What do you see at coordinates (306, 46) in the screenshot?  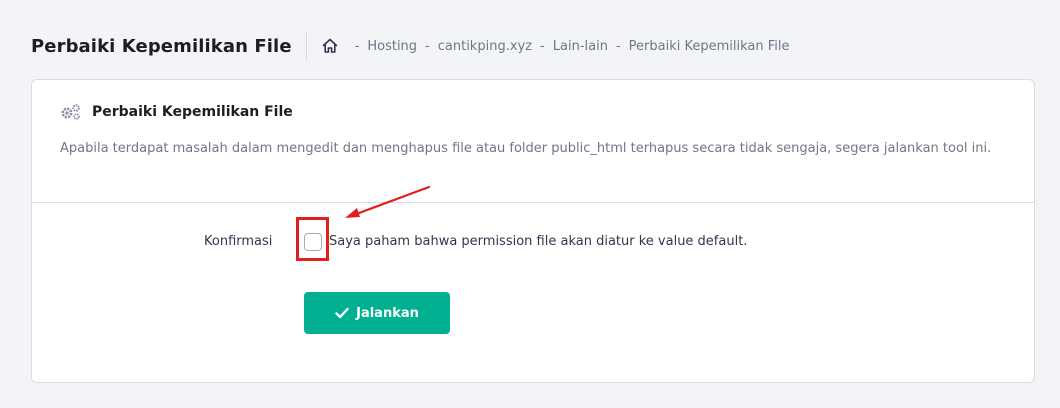 I see `header-divider` at bounding box center [306, 46].